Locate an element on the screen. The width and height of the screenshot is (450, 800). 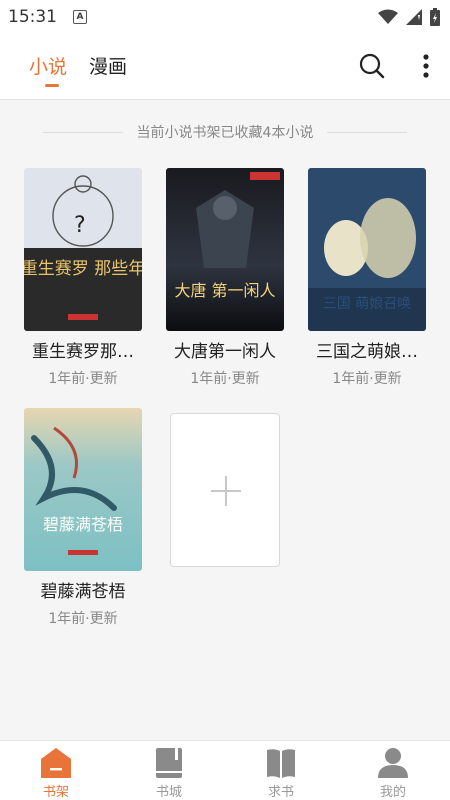
book-title: 大唐第一闲人 is located at coordinates (225, 352).